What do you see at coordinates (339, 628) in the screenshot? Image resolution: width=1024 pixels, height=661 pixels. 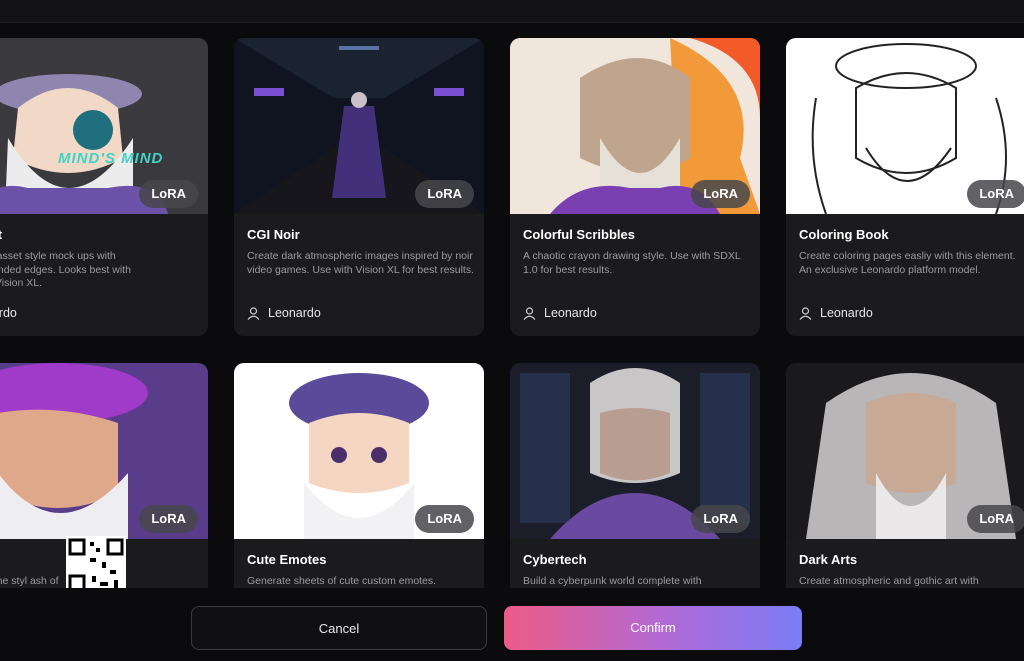 I see `cancel-button: Cancel` at bounding box center [339, 628].